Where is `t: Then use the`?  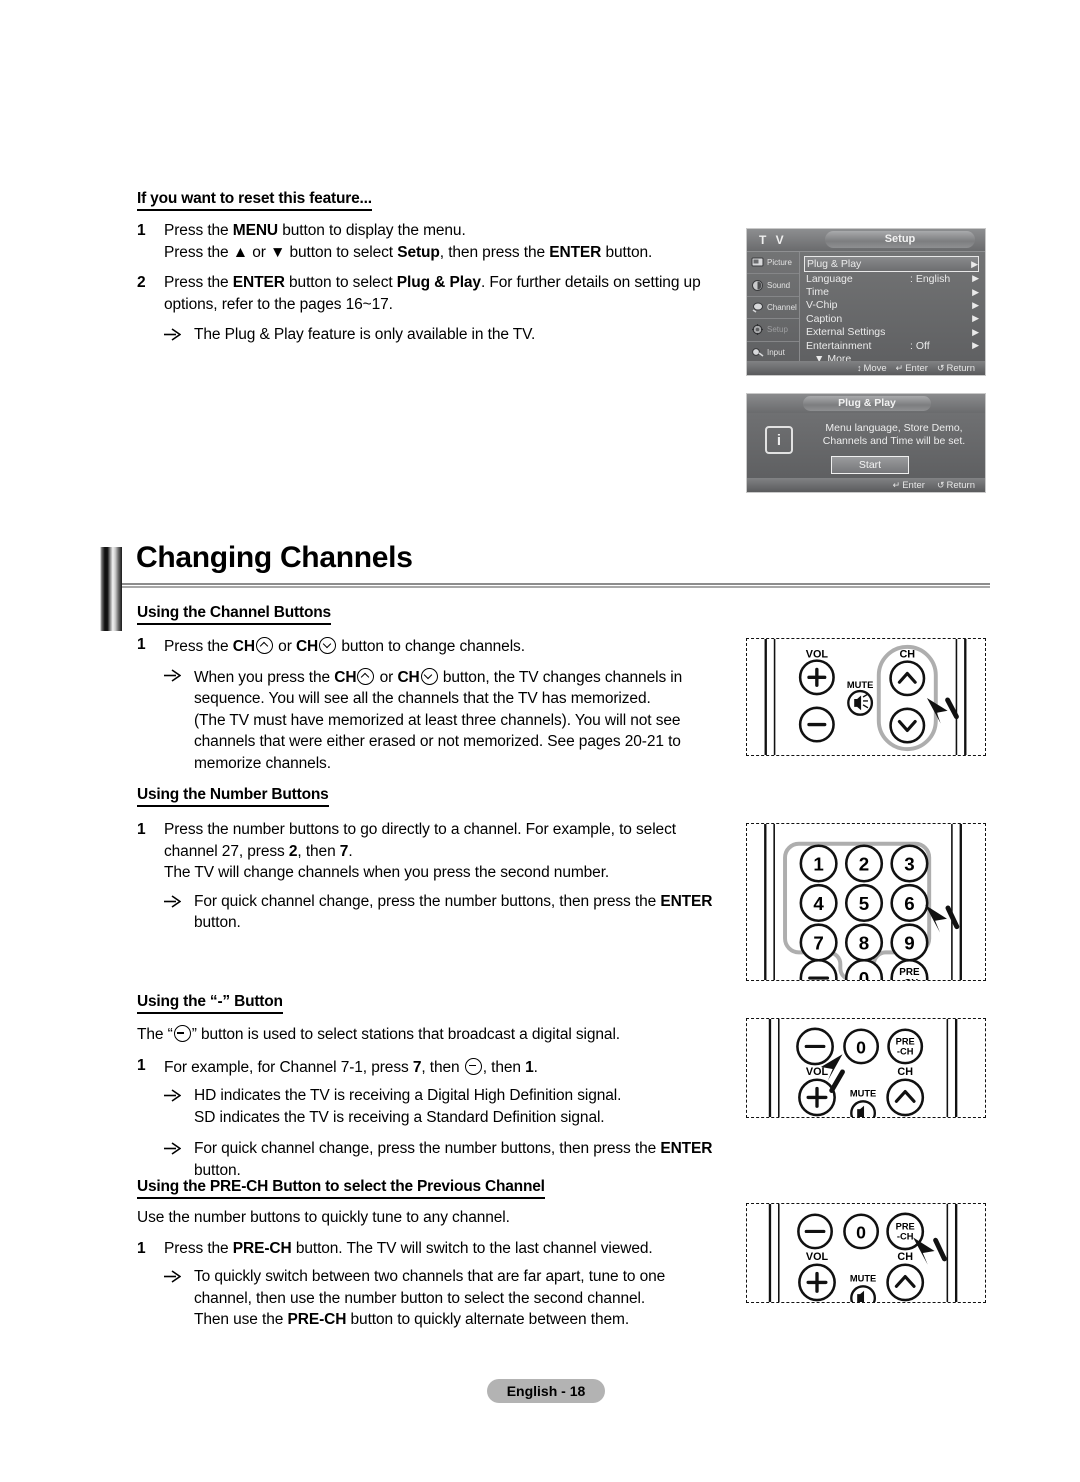
t: Then use the is located at coordinates (241, 1319).